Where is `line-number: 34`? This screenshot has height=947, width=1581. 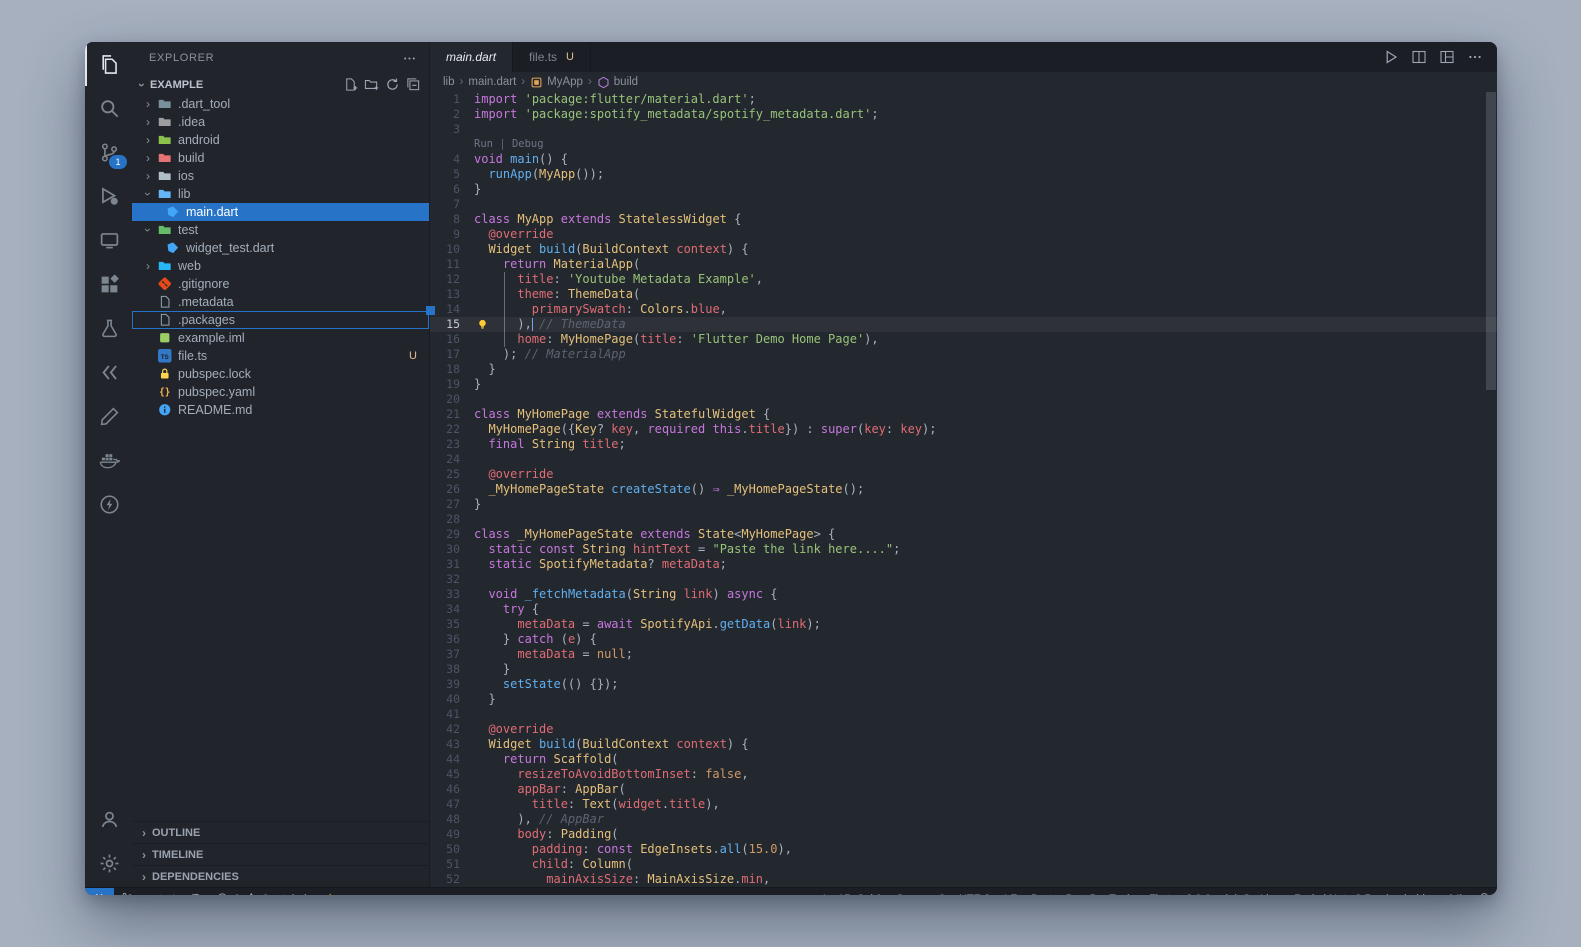 line-number: 34 is located at coordinates (445, 609).